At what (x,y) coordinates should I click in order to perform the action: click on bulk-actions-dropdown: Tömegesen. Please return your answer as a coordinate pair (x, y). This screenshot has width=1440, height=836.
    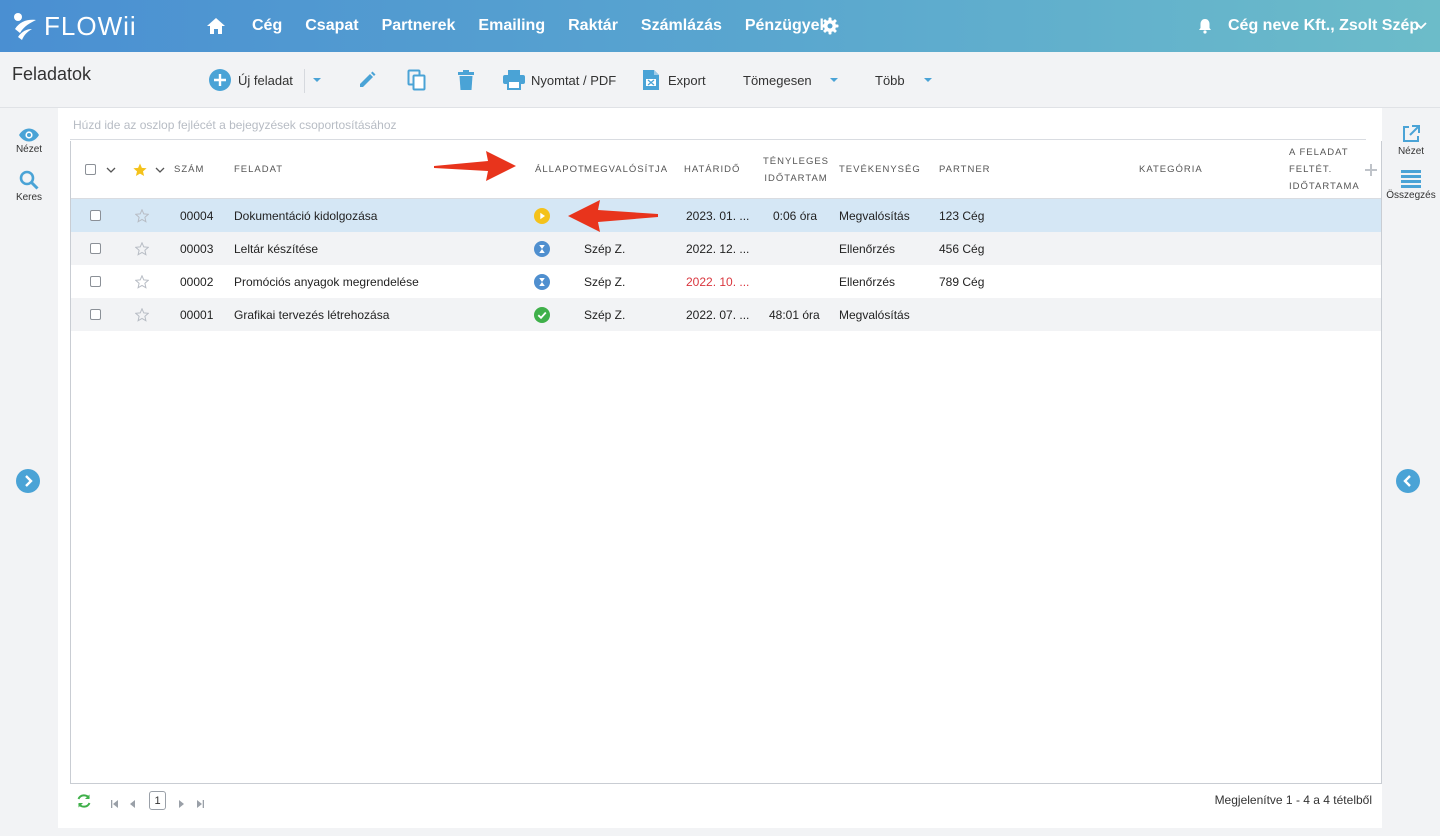
    Looking at the image, I should click on (791, 80).